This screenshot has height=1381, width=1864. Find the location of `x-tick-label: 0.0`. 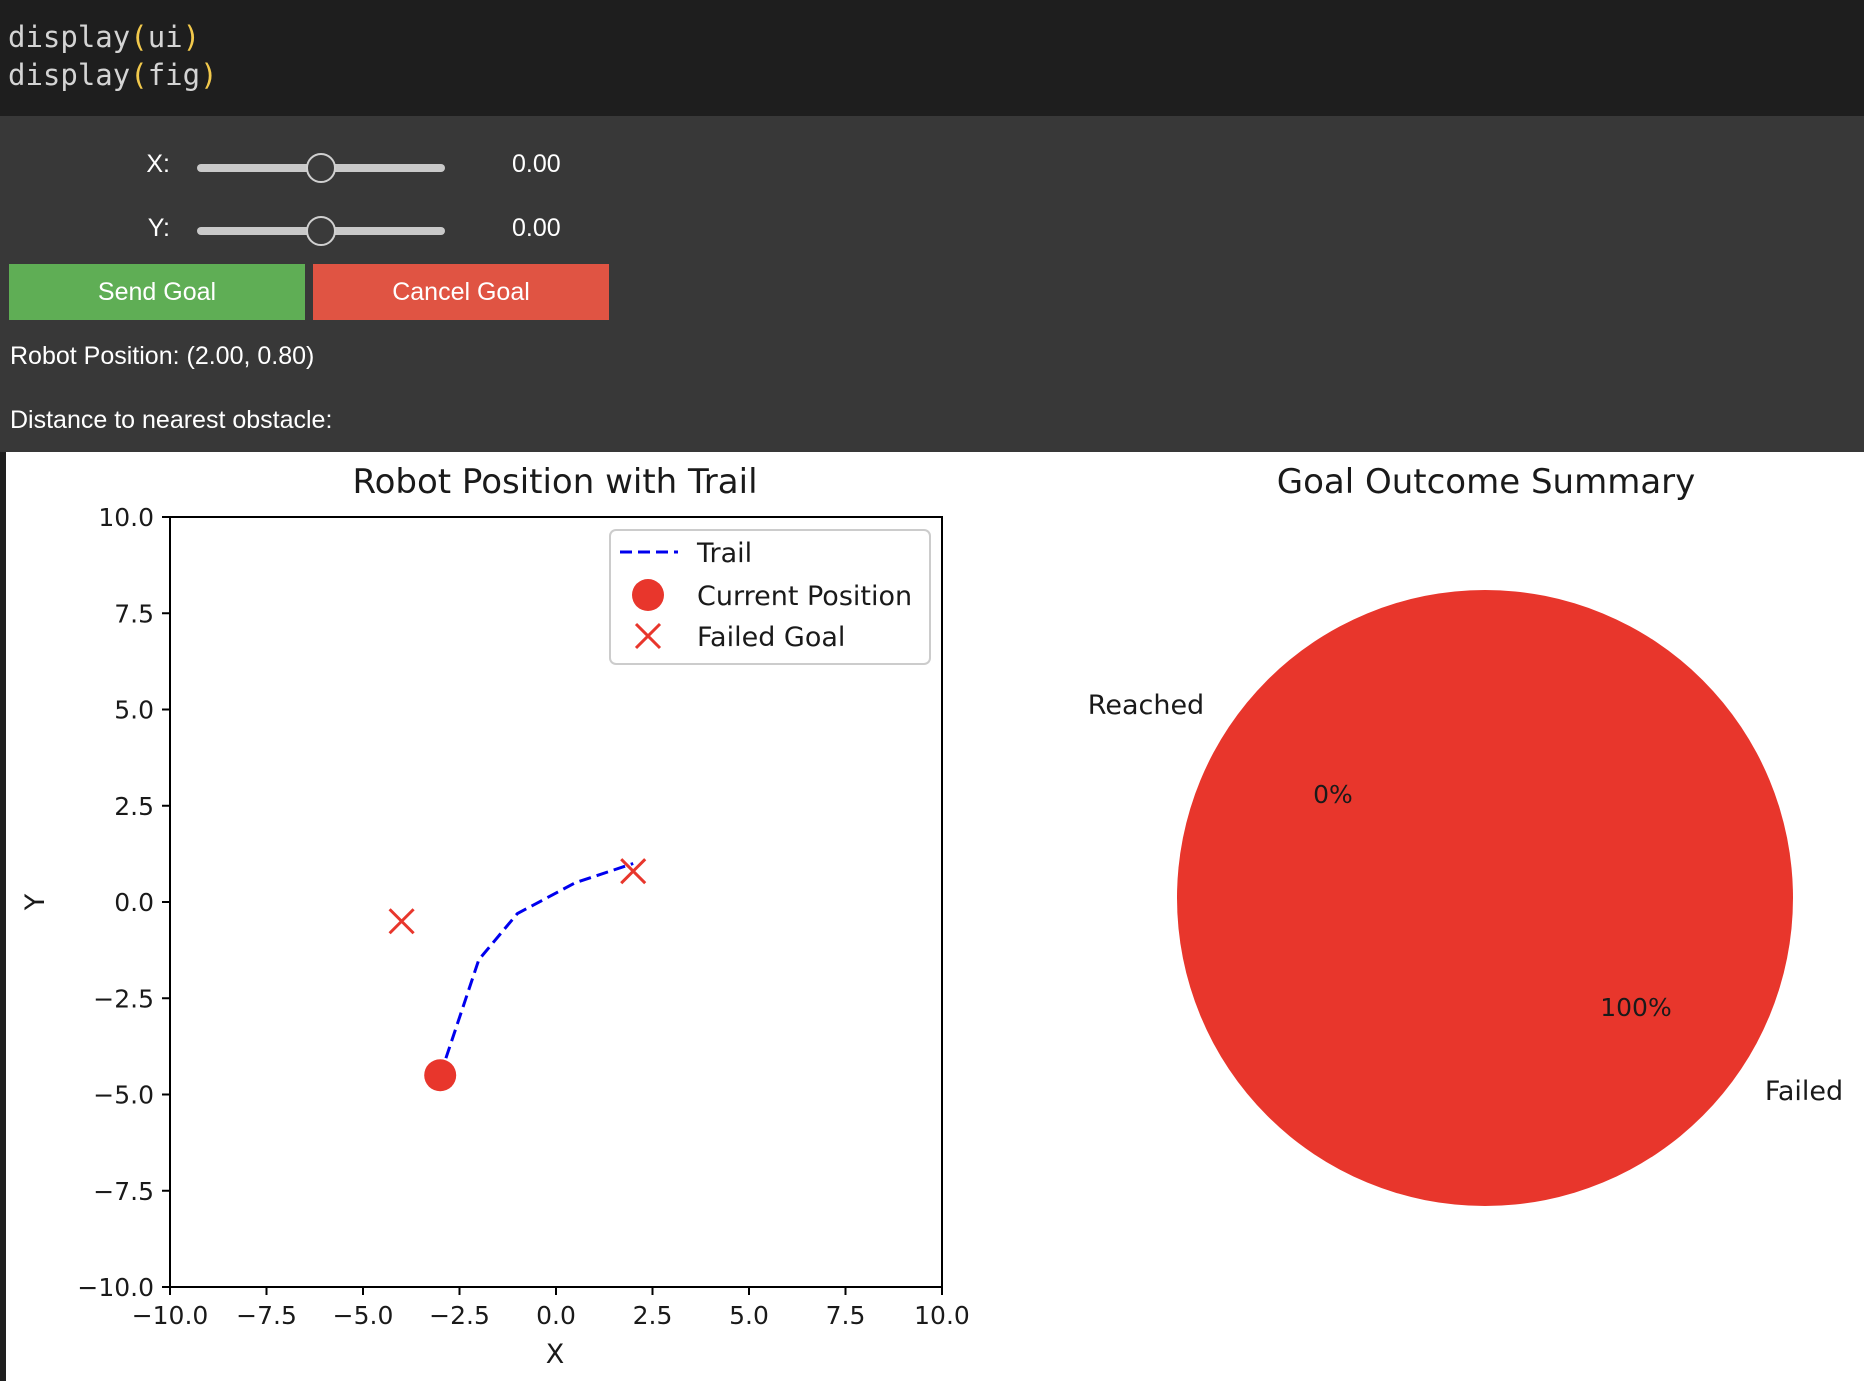

x-tick-label: 0.0 is located at coordinates (556, 1315).